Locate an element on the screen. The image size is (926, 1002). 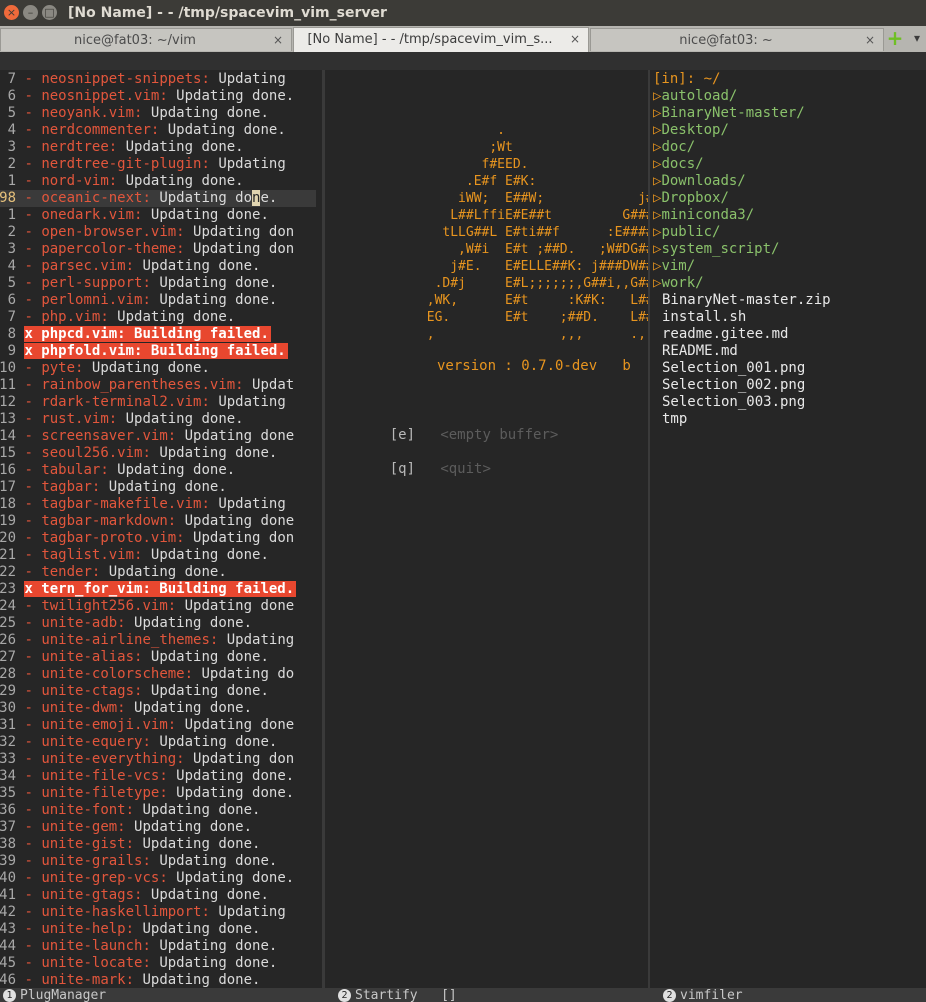
terminal-tab-vim: nice@fat03: ~/vim × is located at coordinates (146, 39).